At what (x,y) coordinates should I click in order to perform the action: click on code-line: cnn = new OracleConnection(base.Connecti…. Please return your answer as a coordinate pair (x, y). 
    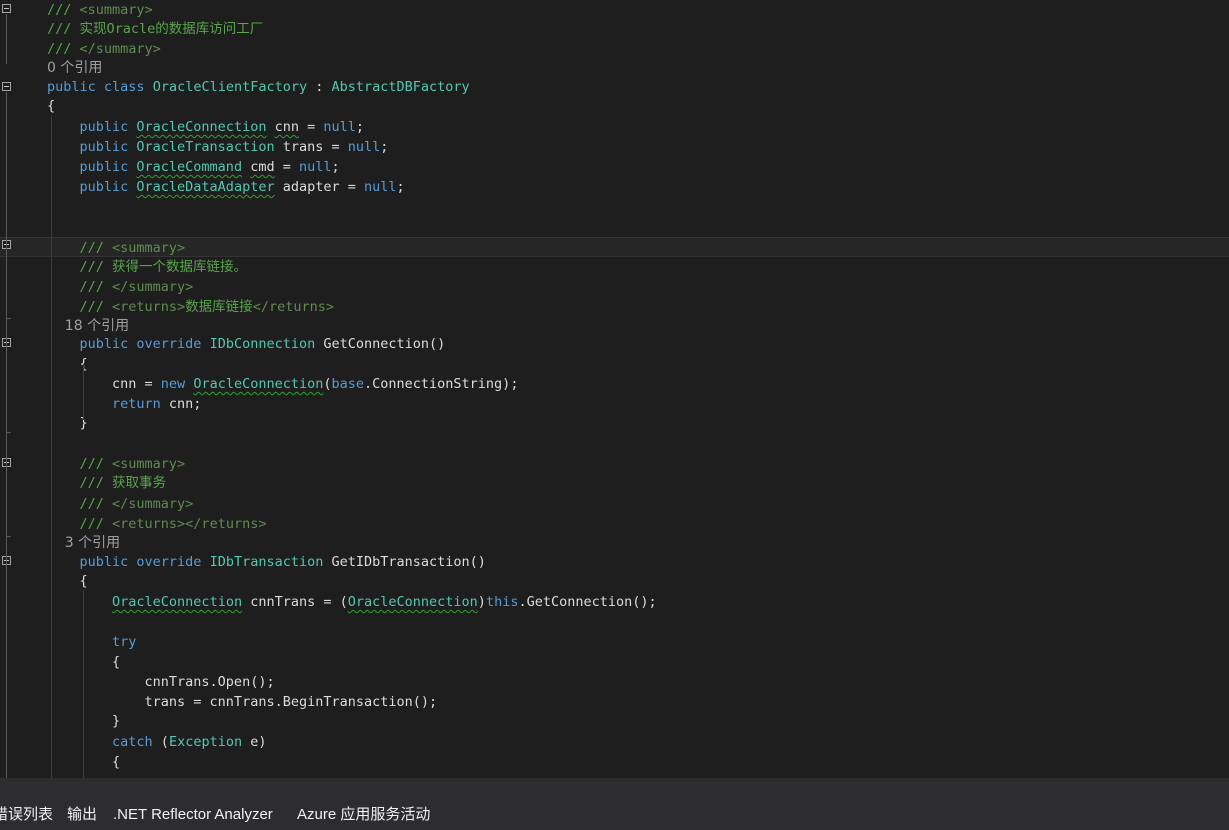
    Looking at the image, I should click on (614, 384).